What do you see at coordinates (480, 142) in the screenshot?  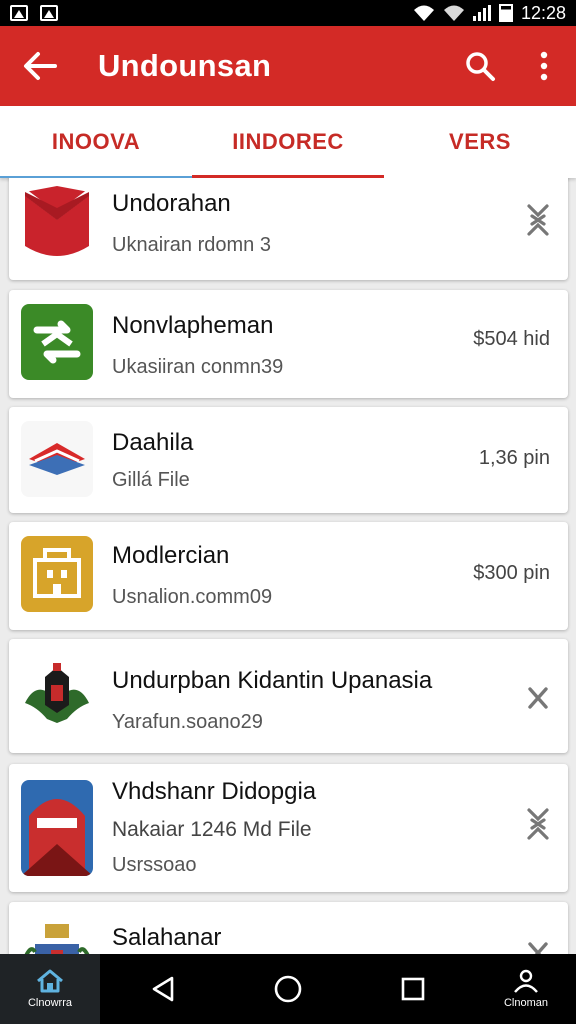 I see `tab-vers: VERS` at bounding box center [480, 142].